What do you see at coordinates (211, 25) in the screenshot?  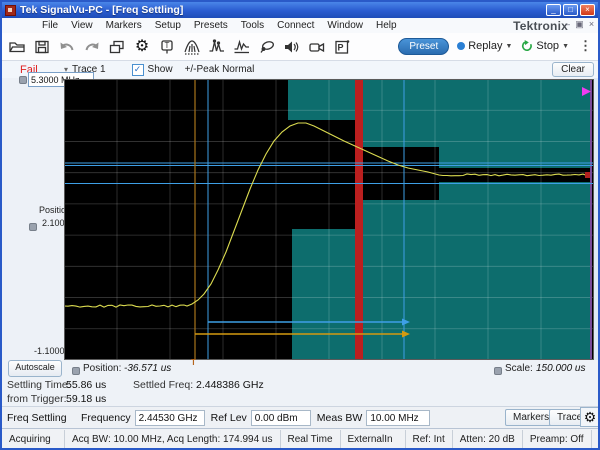 I see `menu-item: Presets` at bounding box center [211, 25].